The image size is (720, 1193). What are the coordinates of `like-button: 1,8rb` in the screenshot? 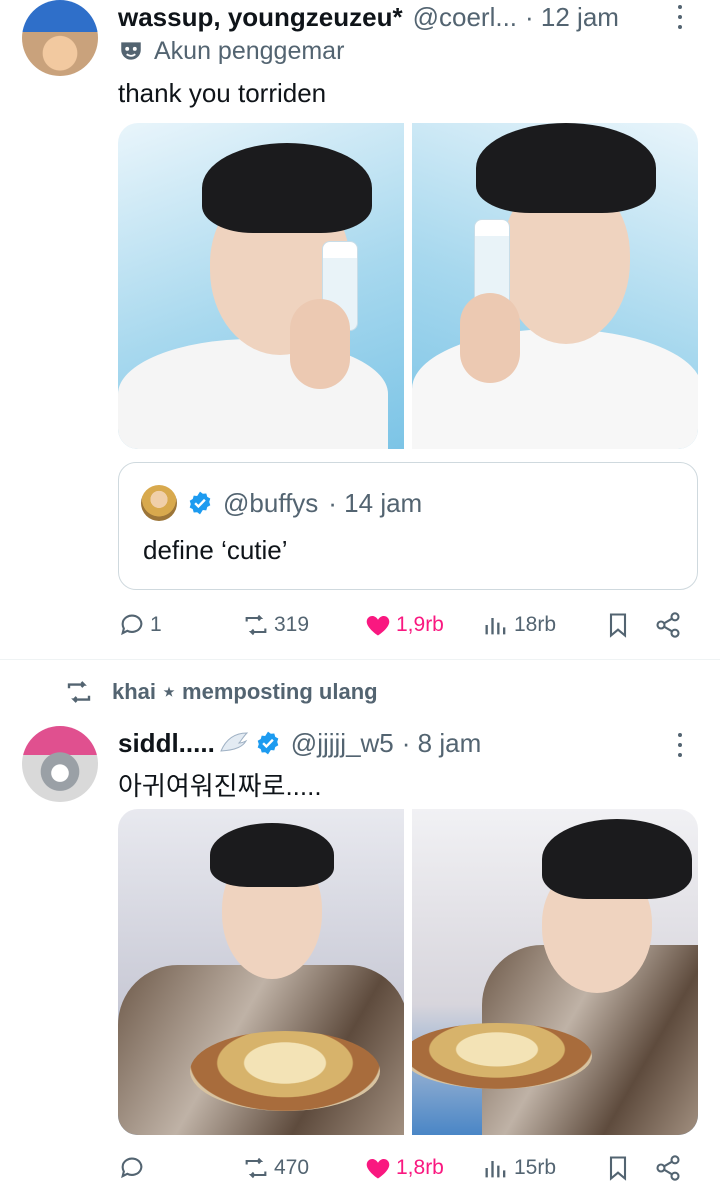 It's located at (404, 1168).